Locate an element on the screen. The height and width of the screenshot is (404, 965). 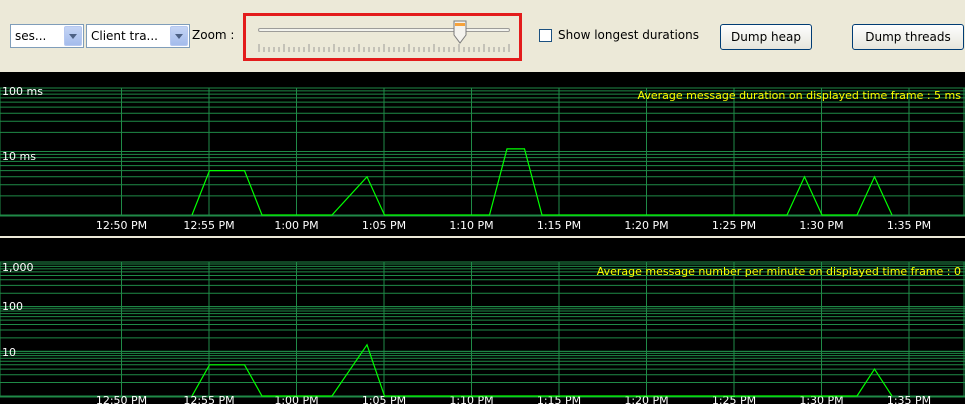
show-longest-checkbox is located at coordinates (545, 35).